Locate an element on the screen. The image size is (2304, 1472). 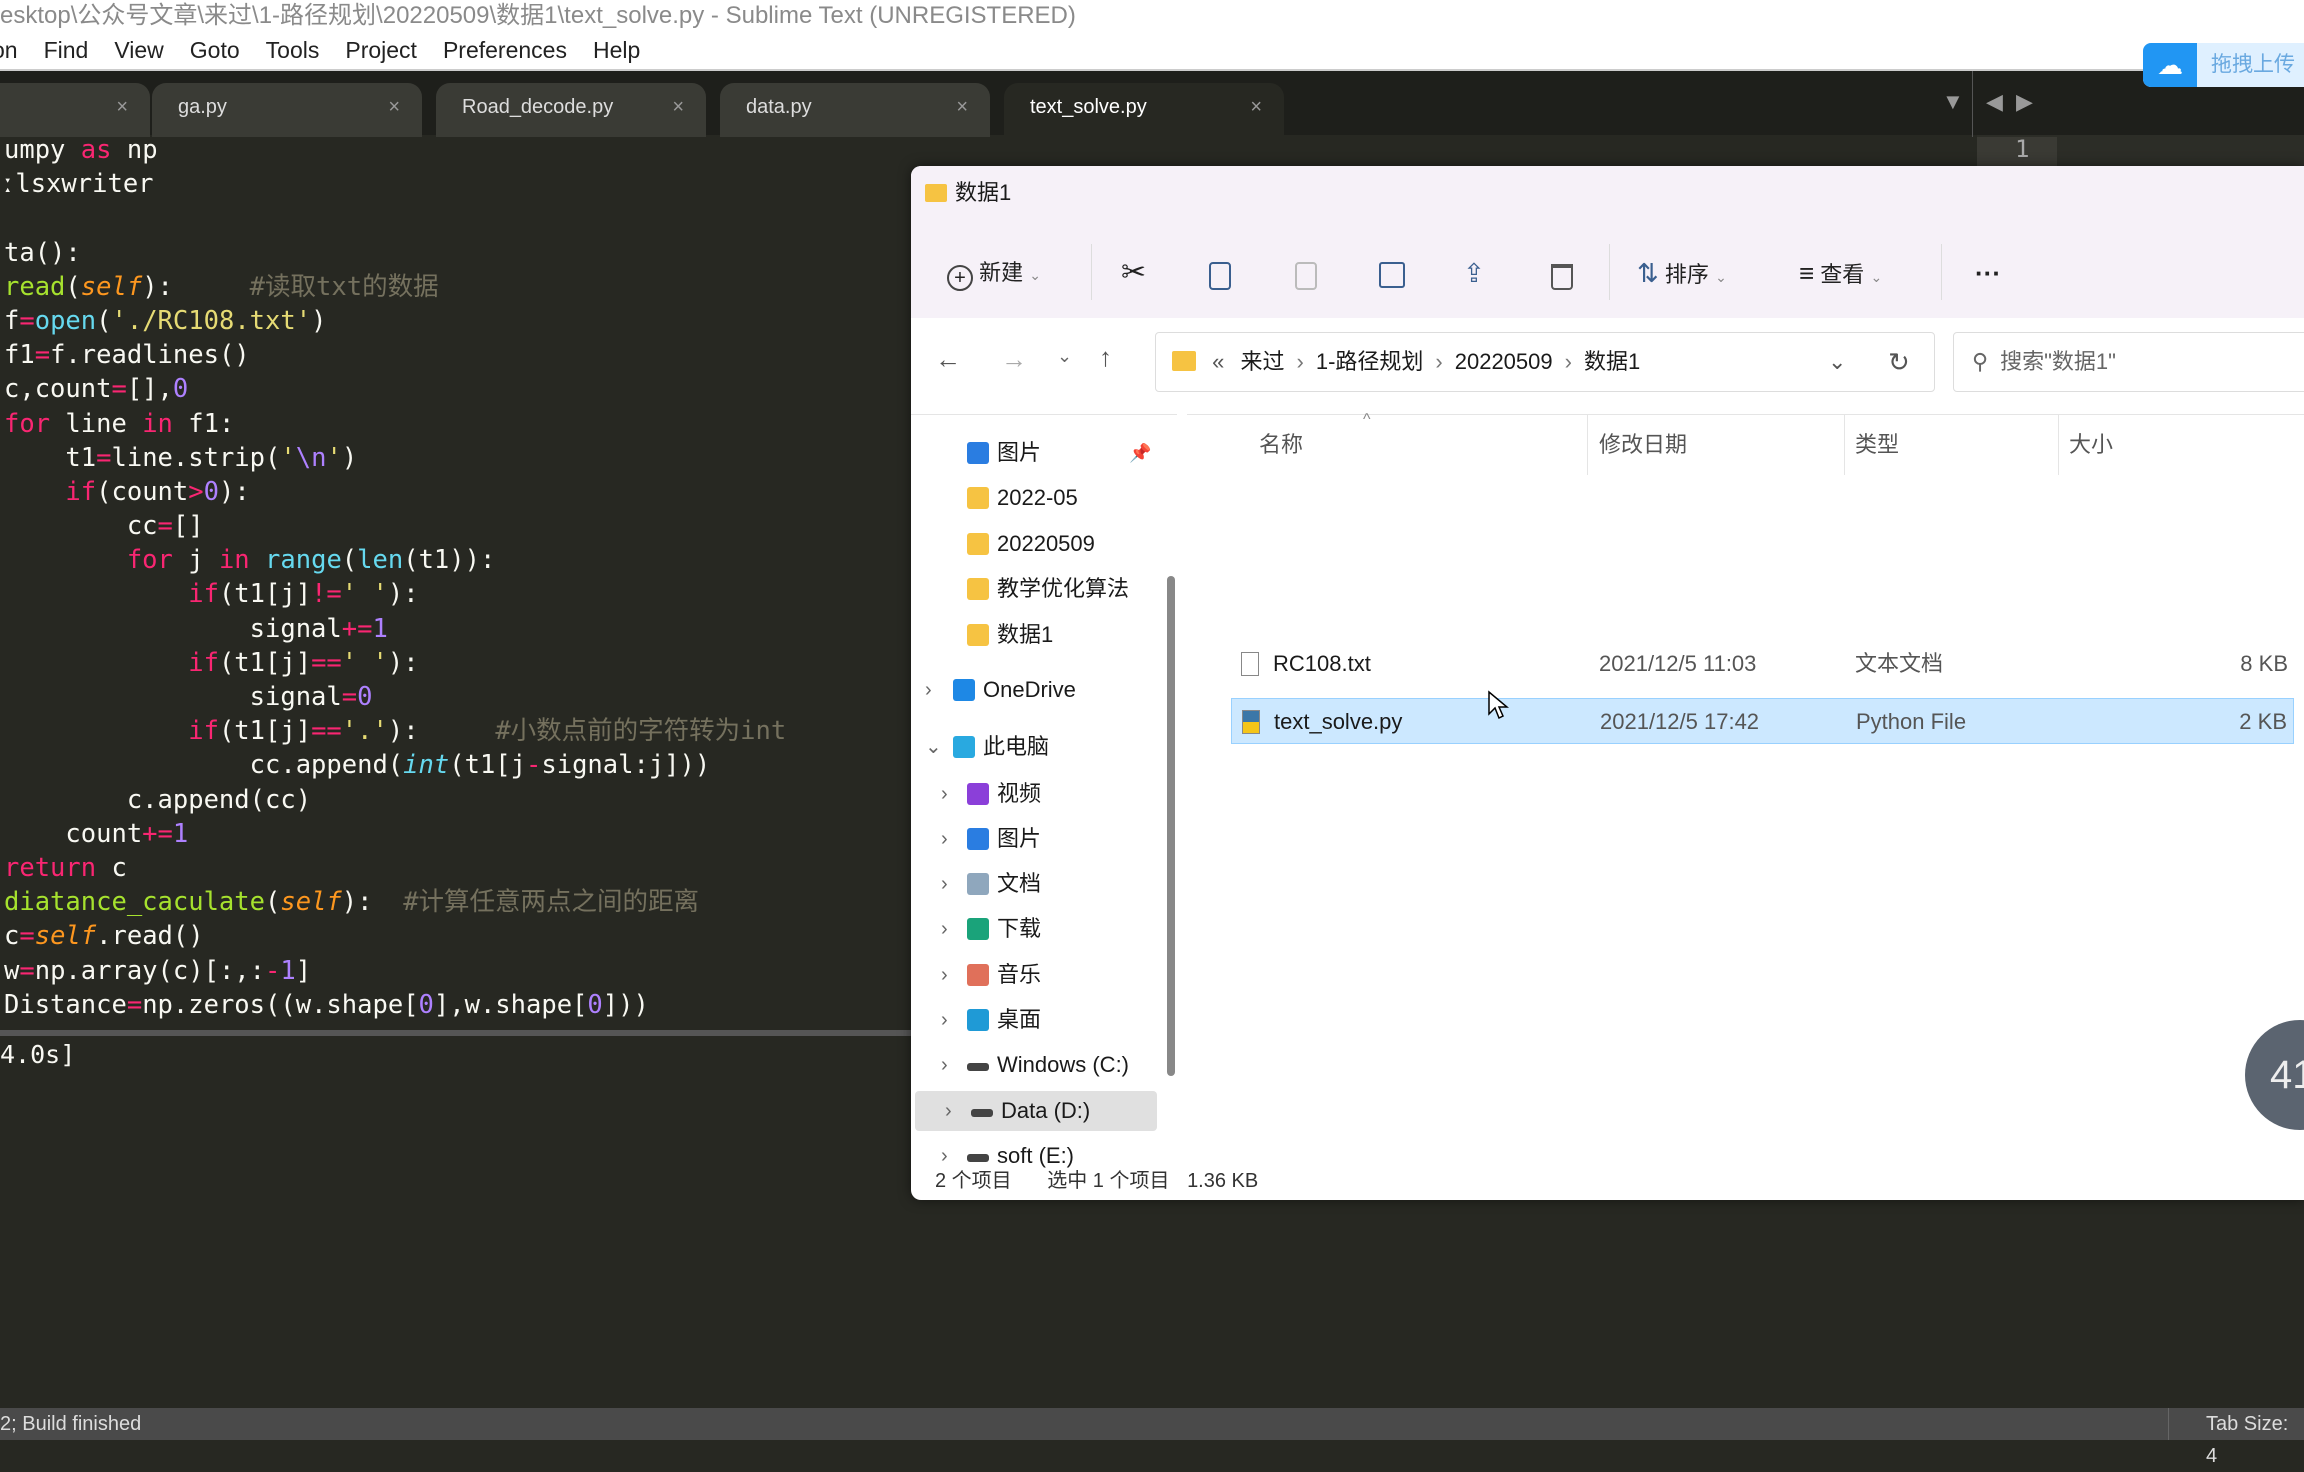
tab-data-py: data.py × is located at coordinates (855, 110).